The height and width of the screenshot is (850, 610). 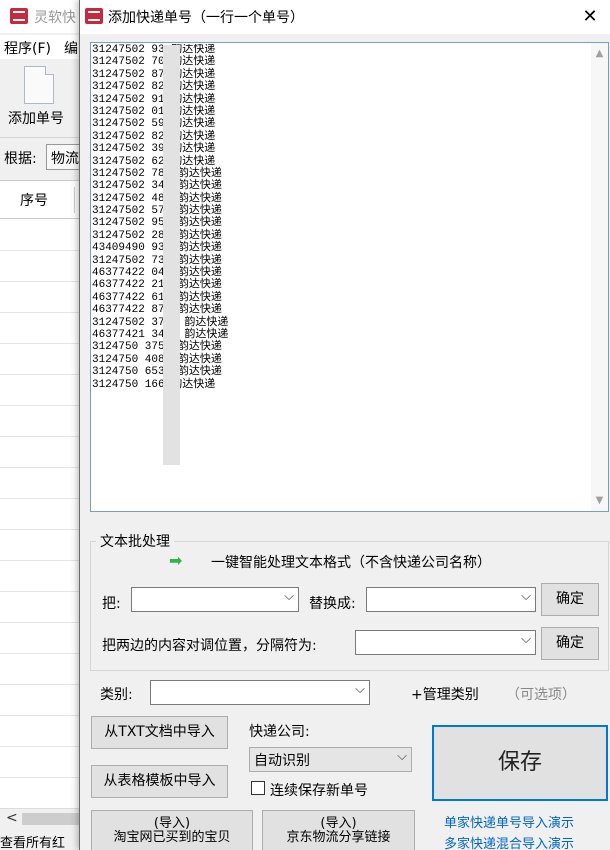 What do you see at coordinates (590, 17) in the screenshot?
I see `close-icon: ✕` at bounding box center [590, 17].